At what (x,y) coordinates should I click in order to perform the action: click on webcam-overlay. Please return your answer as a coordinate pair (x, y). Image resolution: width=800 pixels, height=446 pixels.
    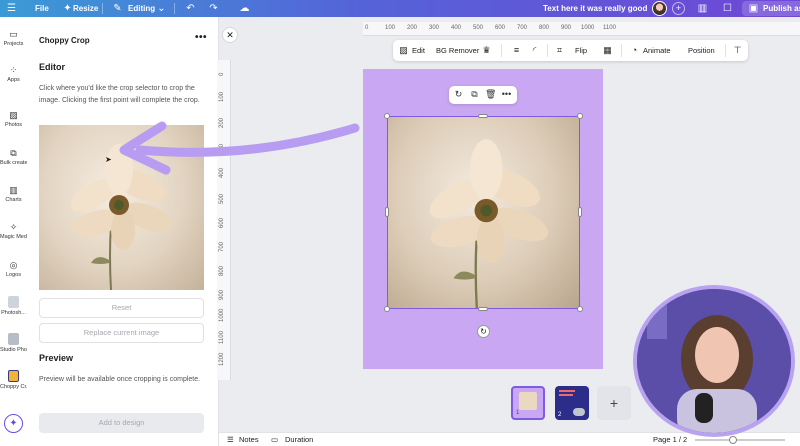
    Looking at the image, I should click on (714, 361).